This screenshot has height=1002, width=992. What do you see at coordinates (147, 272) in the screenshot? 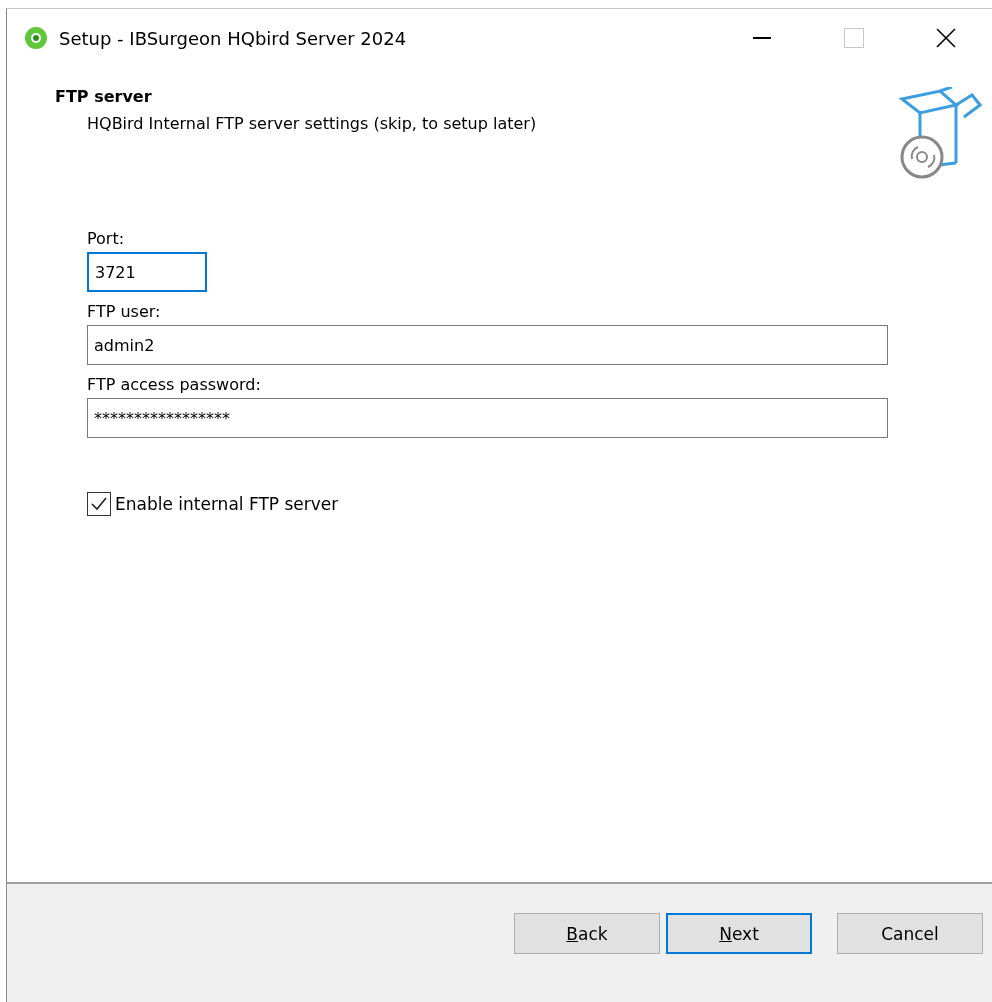
I see `input-field: 3721` at bounding box center [147, 272].